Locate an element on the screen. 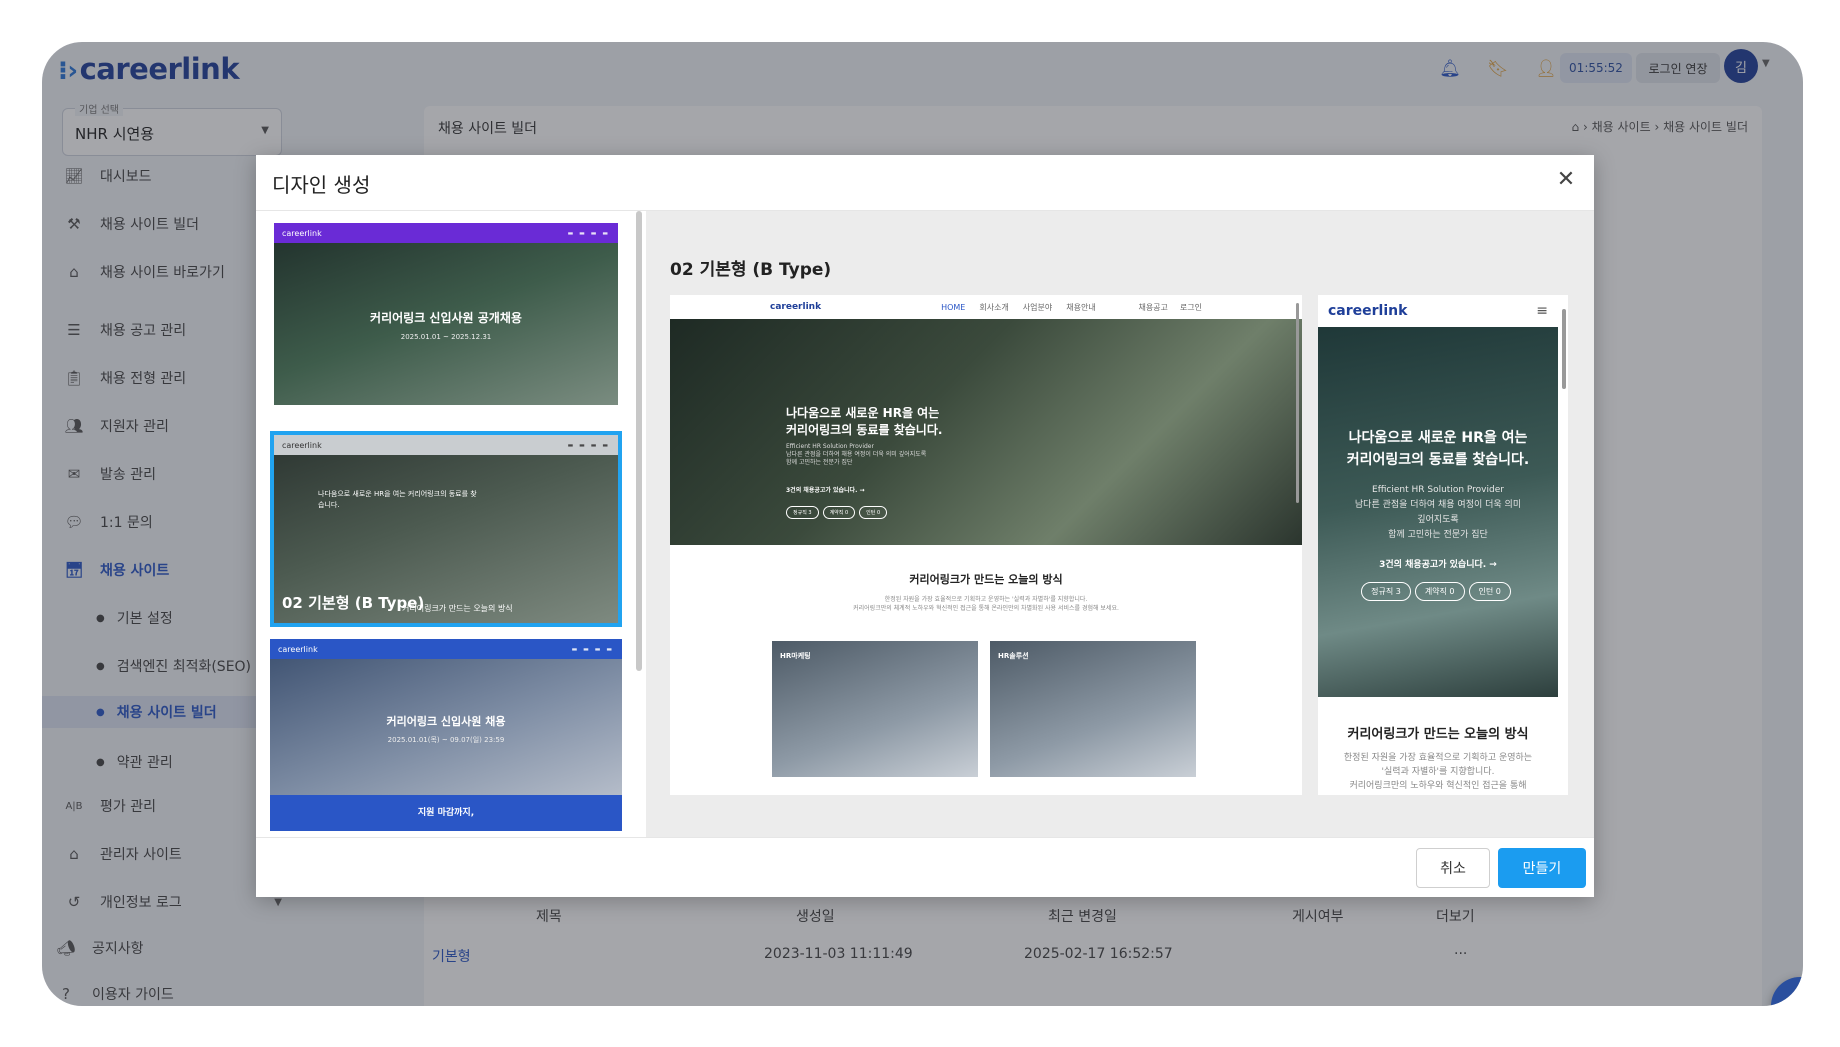 Image resolution: width=1840 pixels, height=1047 pixels. mobile-preview-scrollbar is located at coordinates (1564, 349).